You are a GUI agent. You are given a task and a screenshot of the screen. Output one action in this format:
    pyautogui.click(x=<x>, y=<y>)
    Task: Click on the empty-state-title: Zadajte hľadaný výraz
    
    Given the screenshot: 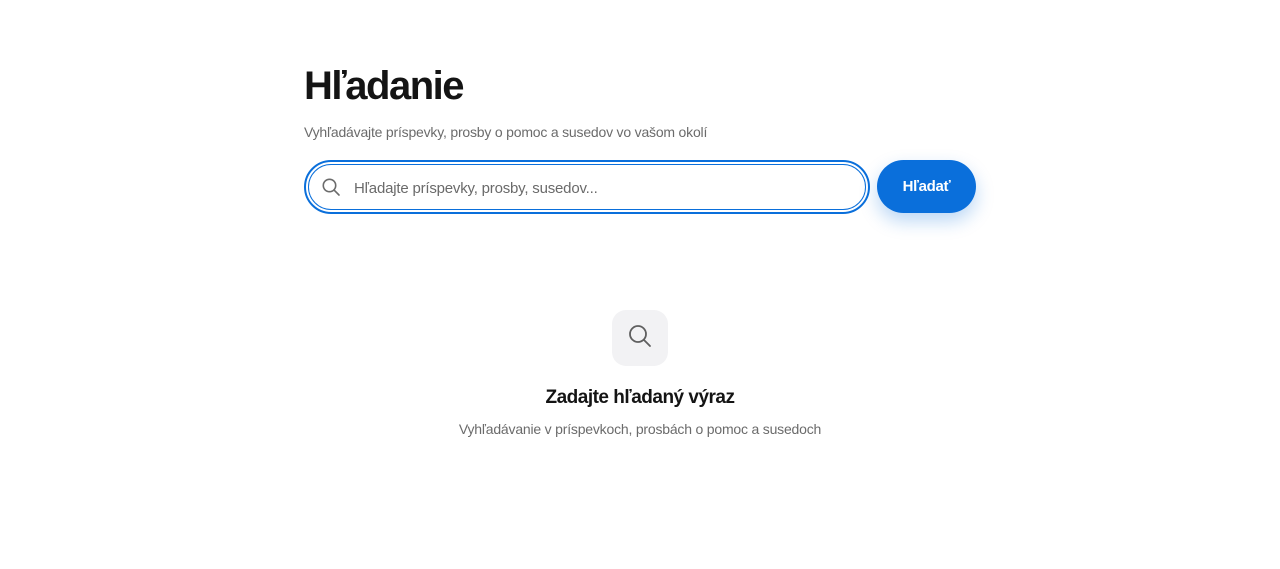 What is the action you would take?
    pyautogui.click(x=640, y=397)
    